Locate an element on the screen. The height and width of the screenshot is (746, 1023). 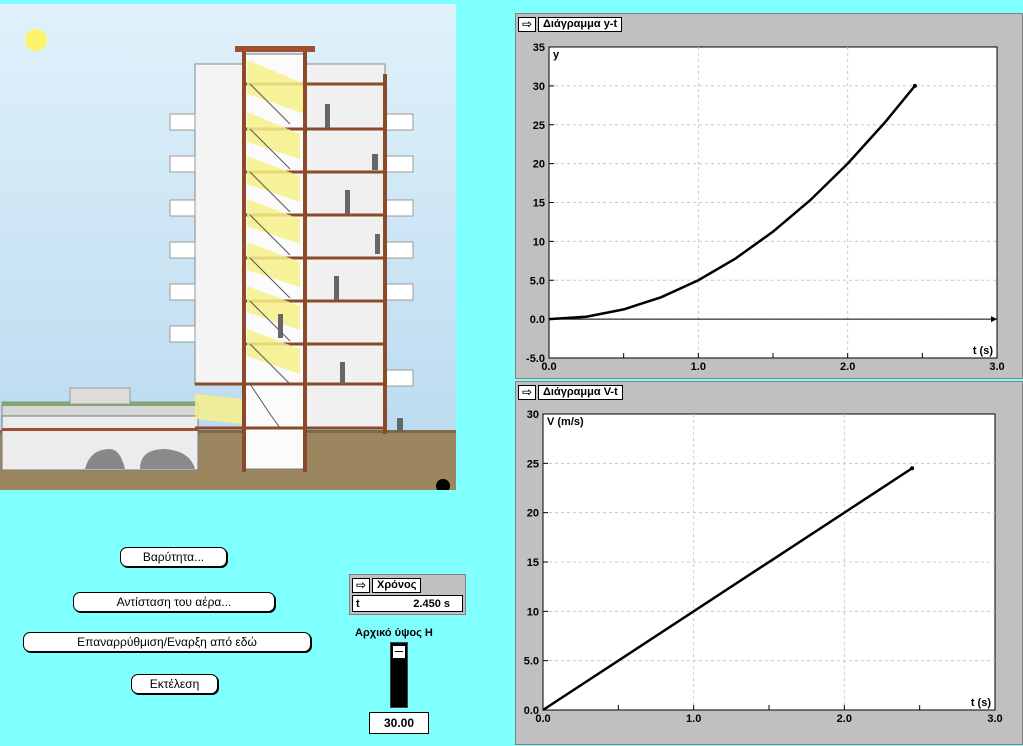
slider-thumb is located at coordinates (399, 652).